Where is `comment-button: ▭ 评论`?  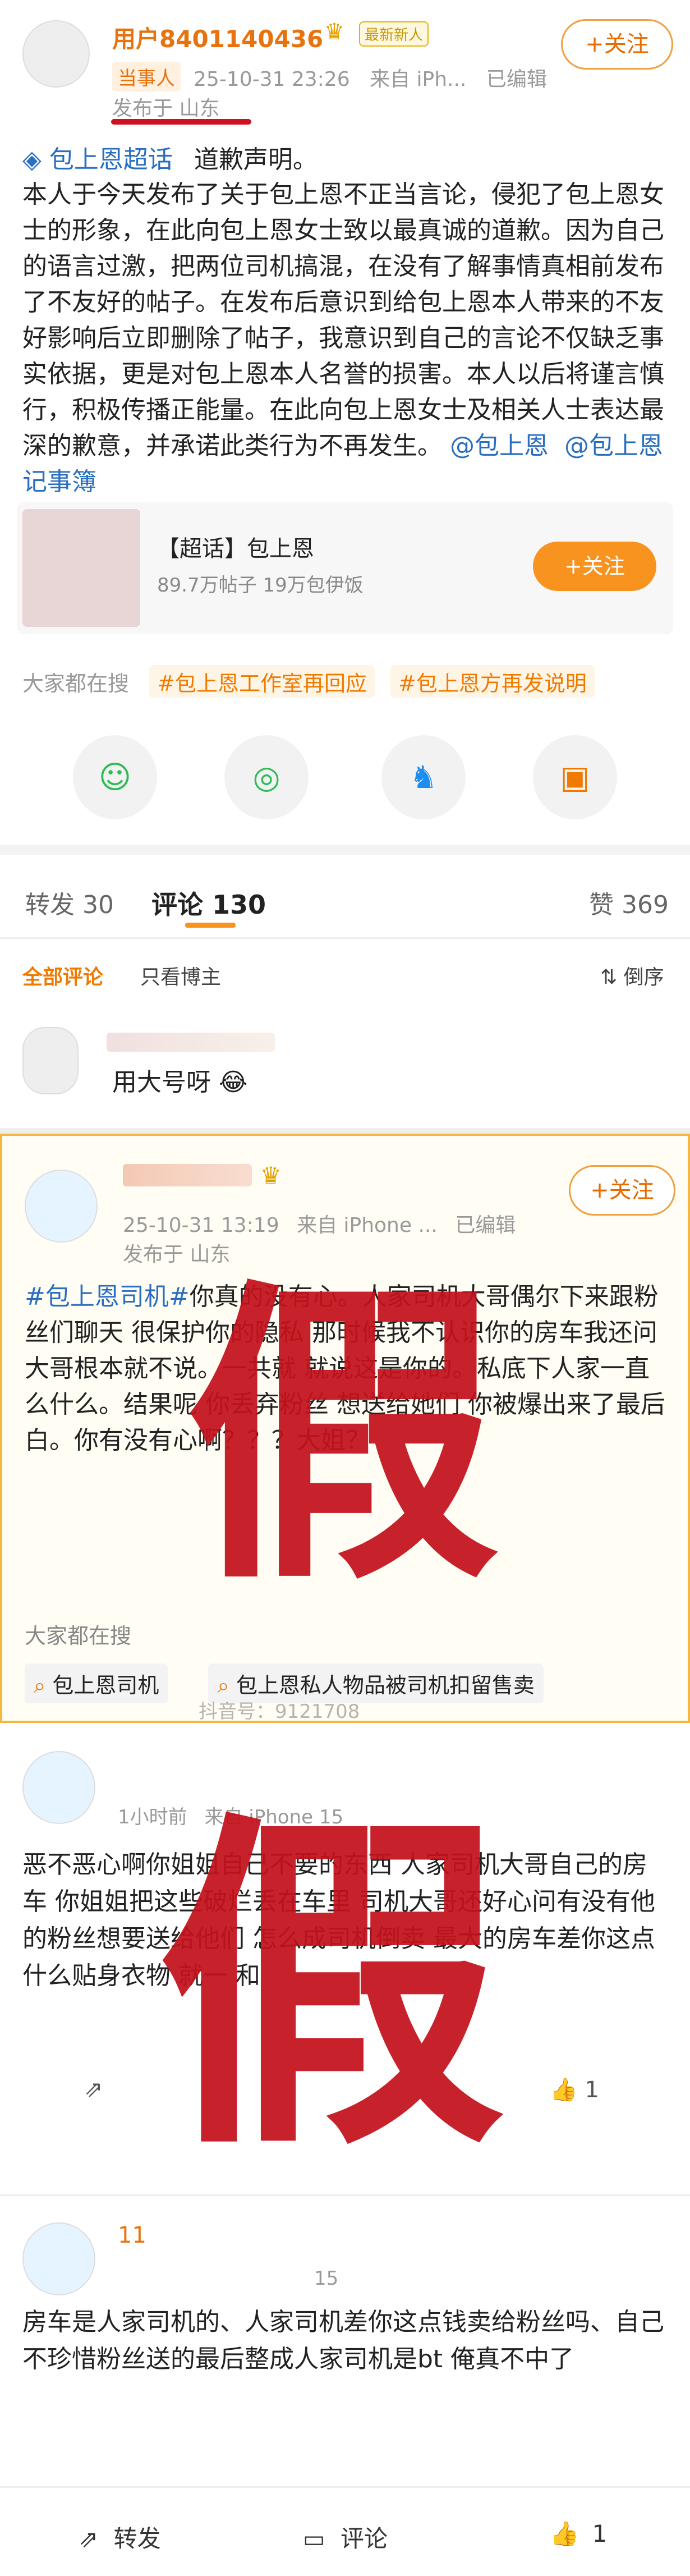
comment-button: ▭ 评论 is located at coordinates (345, 2537).